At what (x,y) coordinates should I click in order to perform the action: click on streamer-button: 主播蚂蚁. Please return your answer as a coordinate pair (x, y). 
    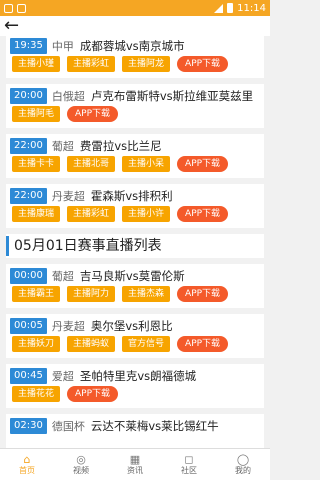
    Looking at the image, I should click on (91, 344).